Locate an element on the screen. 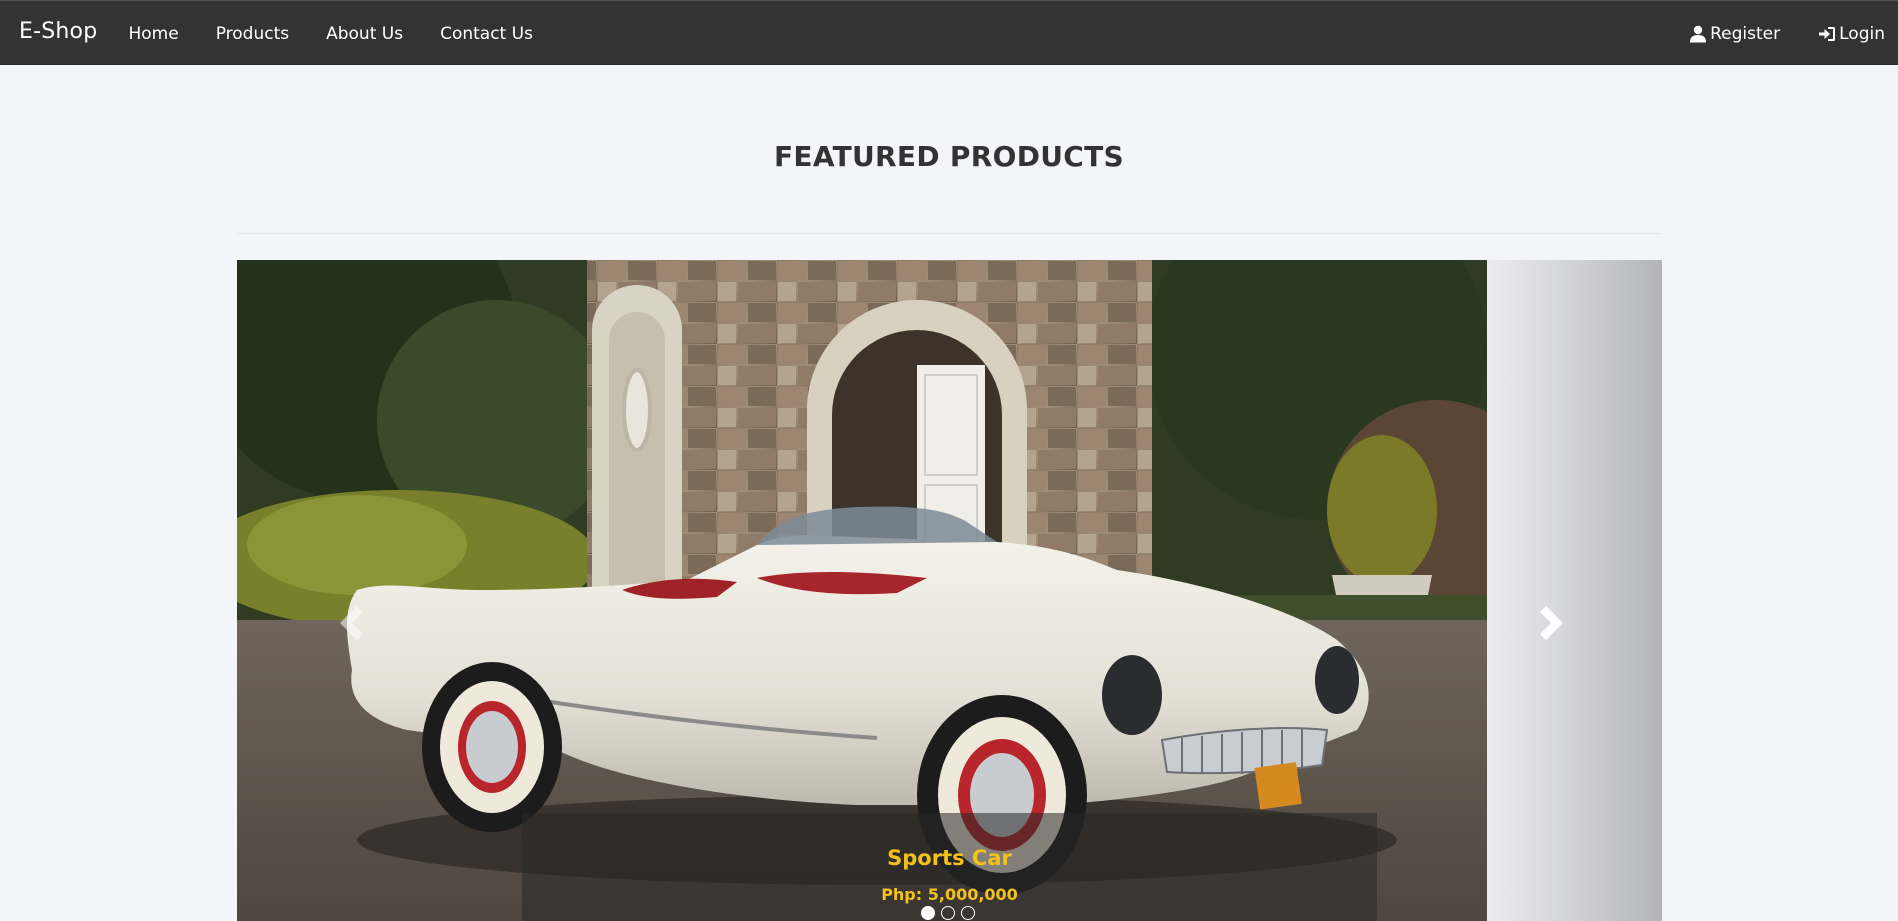 This screenshot has height=921, width=1898. chevron-right-icon is located at coordinates (1552, 623).